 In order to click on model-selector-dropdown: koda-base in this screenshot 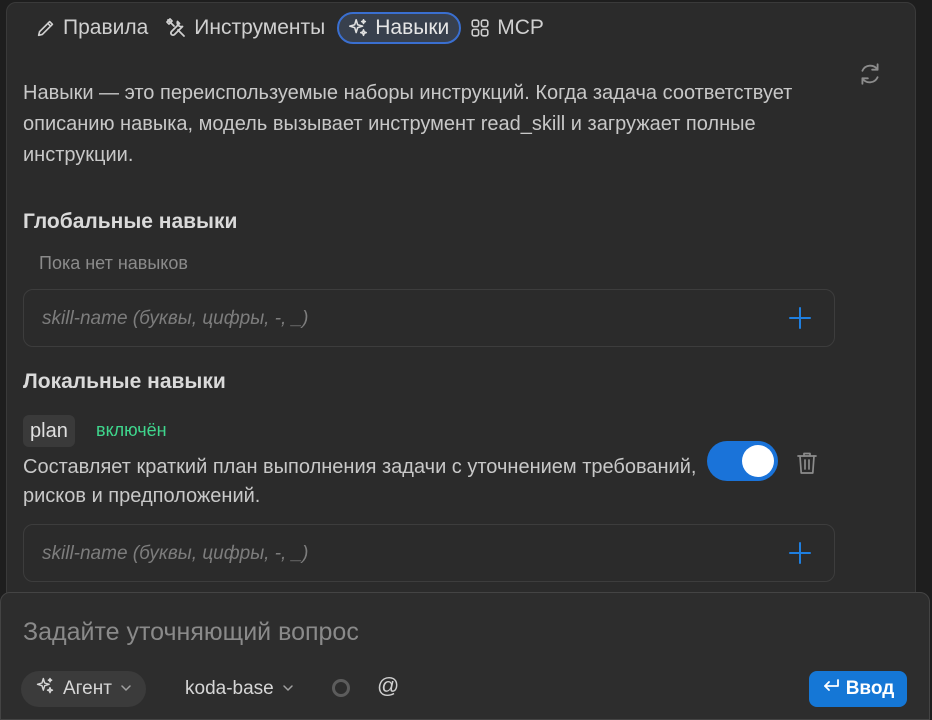, I will do `click(239, 689)`.